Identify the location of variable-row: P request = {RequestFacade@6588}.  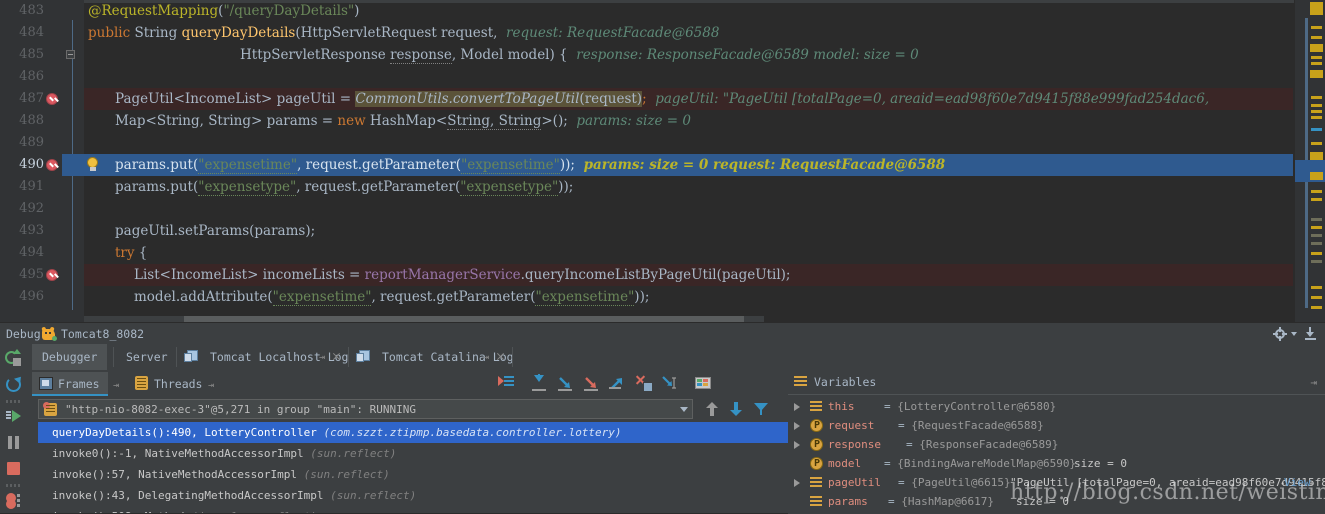
(1056, 425).